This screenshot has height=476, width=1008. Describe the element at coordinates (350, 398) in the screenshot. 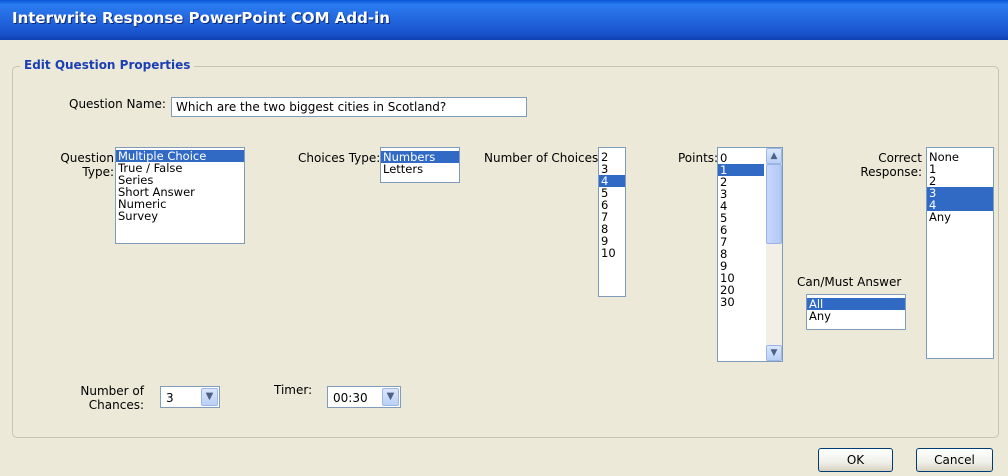

I see `timer-value: 00:30` at that location.